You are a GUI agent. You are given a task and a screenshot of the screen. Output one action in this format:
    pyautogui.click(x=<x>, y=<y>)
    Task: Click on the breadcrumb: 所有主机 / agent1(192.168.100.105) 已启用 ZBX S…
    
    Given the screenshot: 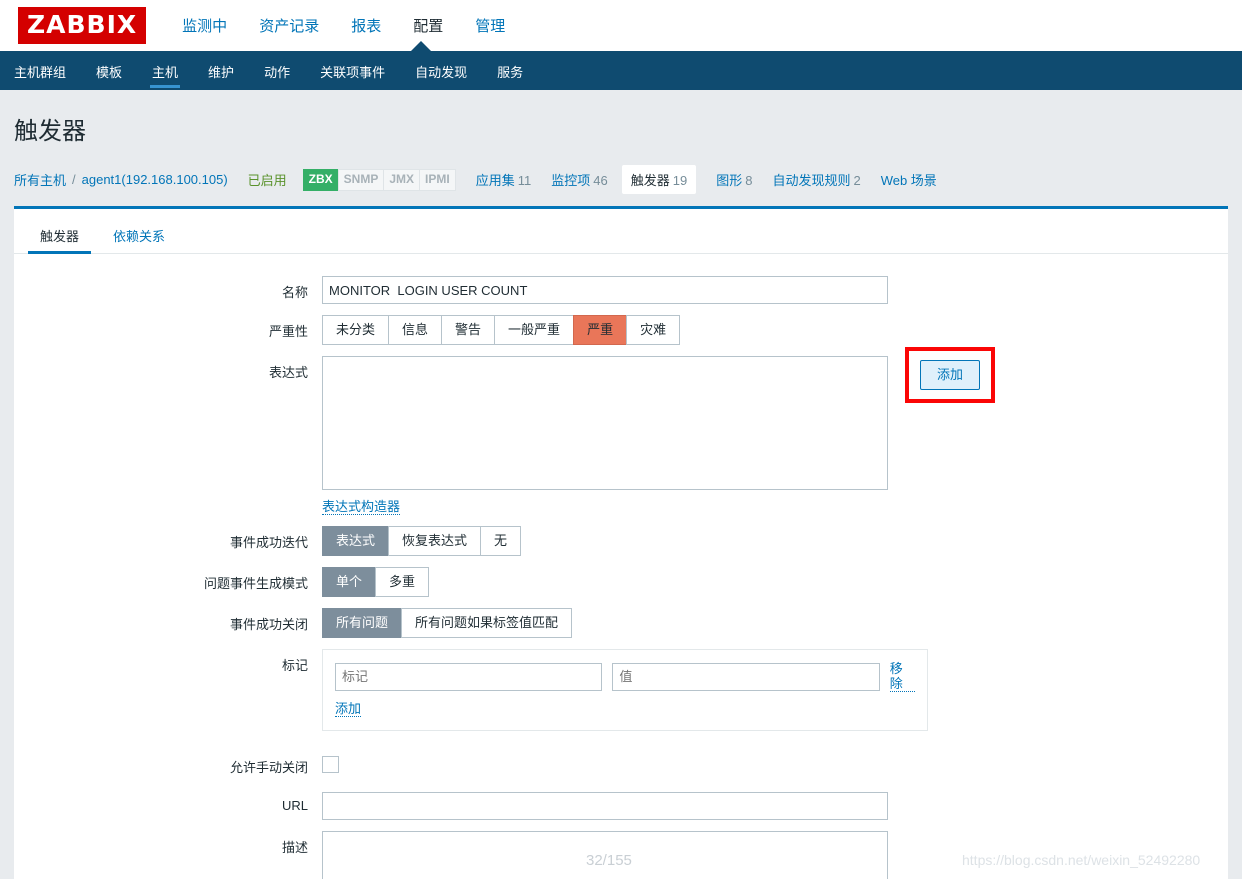 What is the action you would take?
    pyautogui.click(x=621, y=182)
    